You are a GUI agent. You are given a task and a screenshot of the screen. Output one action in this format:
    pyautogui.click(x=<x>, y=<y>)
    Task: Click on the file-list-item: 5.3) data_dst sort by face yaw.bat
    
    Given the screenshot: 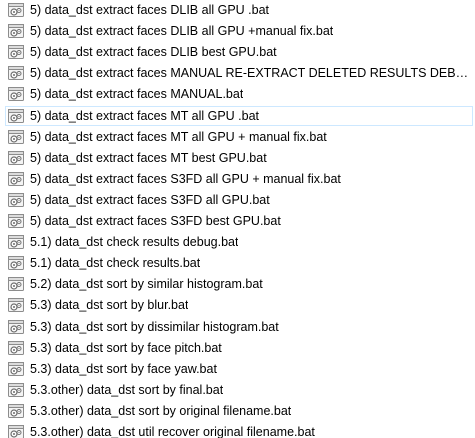 What is the action you would take?
    pyautogui.click(x=239, y=369)
    